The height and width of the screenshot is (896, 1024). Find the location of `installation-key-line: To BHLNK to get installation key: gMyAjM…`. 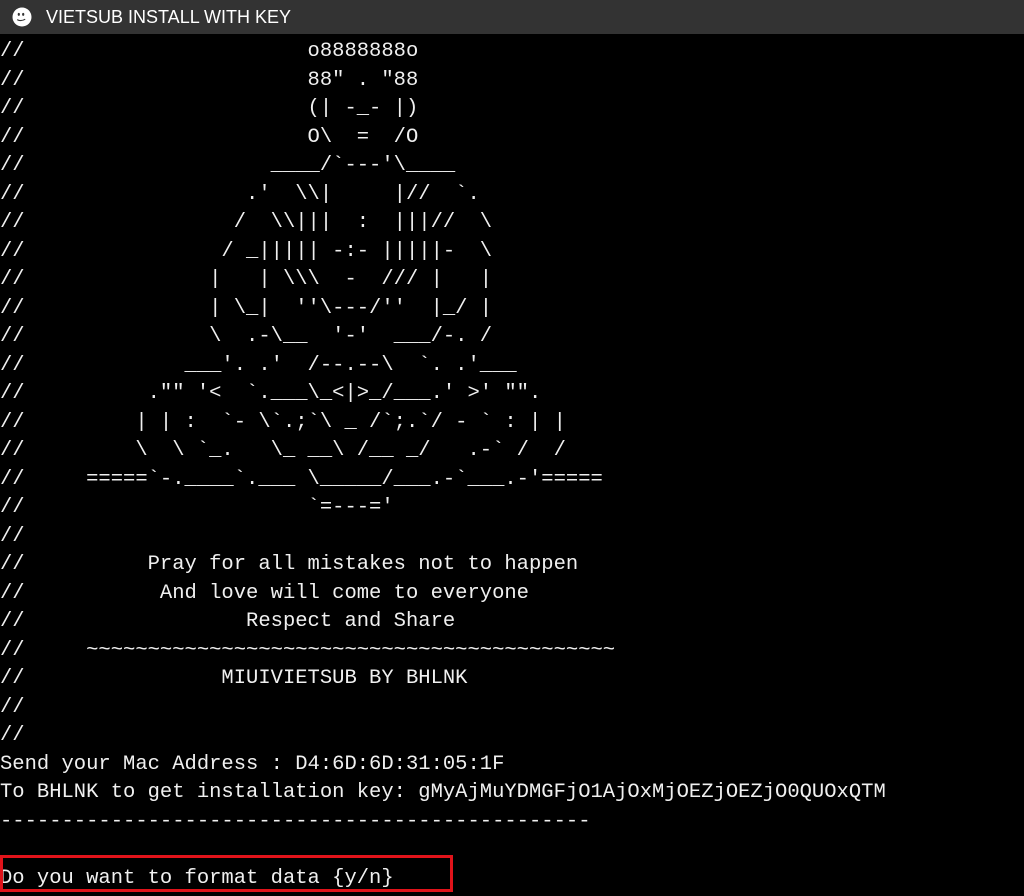

installation-key-line: To BHLNK to get installation key: gMyAjM… is located at coordinates (443, 792).